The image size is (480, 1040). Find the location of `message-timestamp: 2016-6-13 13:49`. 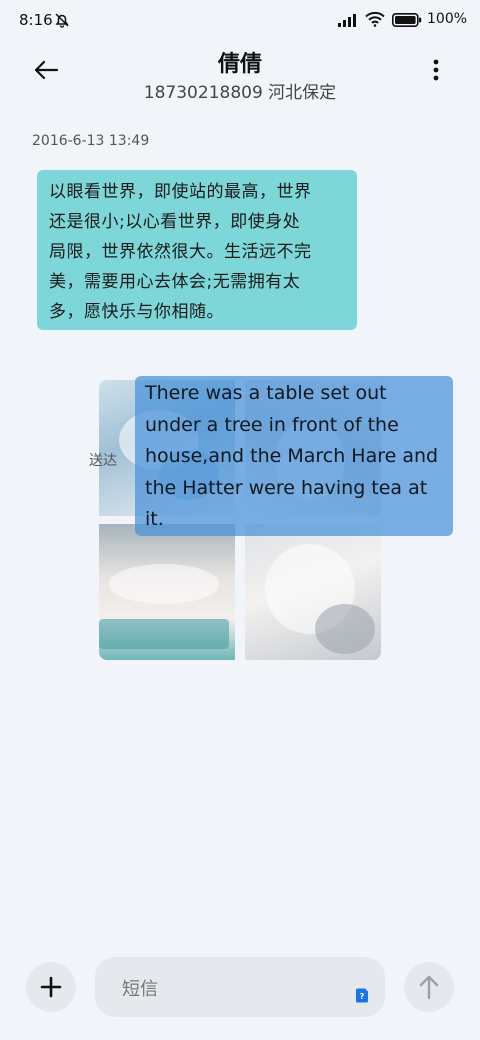

message-timestamp: 2016-6-13 13:49 is located at coordinates (91, 141).